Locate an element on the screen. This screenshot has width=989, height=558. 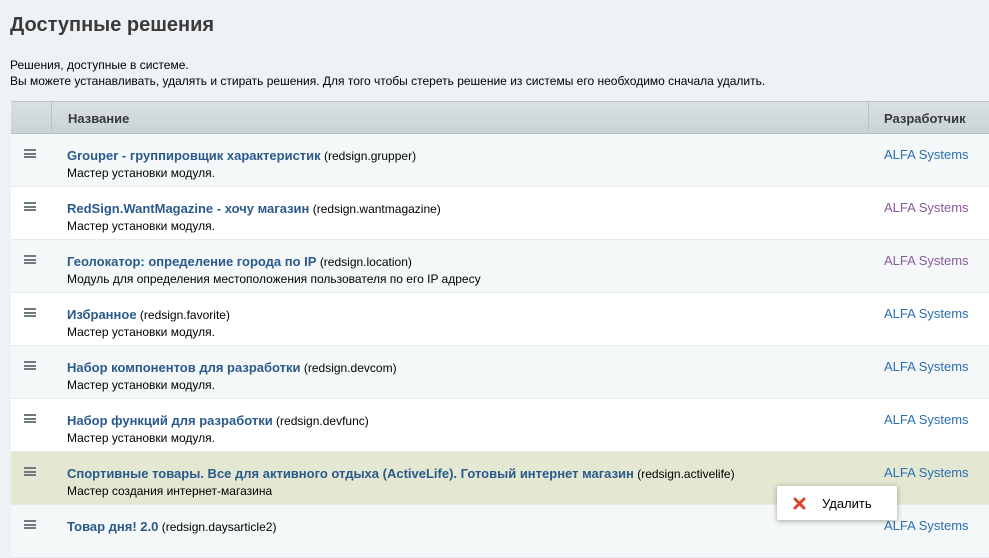
page-title: Доступные решения is located at coordinates (112, 25).